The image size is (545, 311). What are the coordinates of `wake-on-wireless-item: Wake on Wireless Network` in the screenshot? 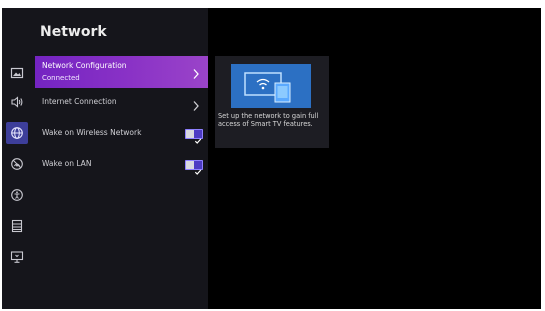 It's located at (121, 134).